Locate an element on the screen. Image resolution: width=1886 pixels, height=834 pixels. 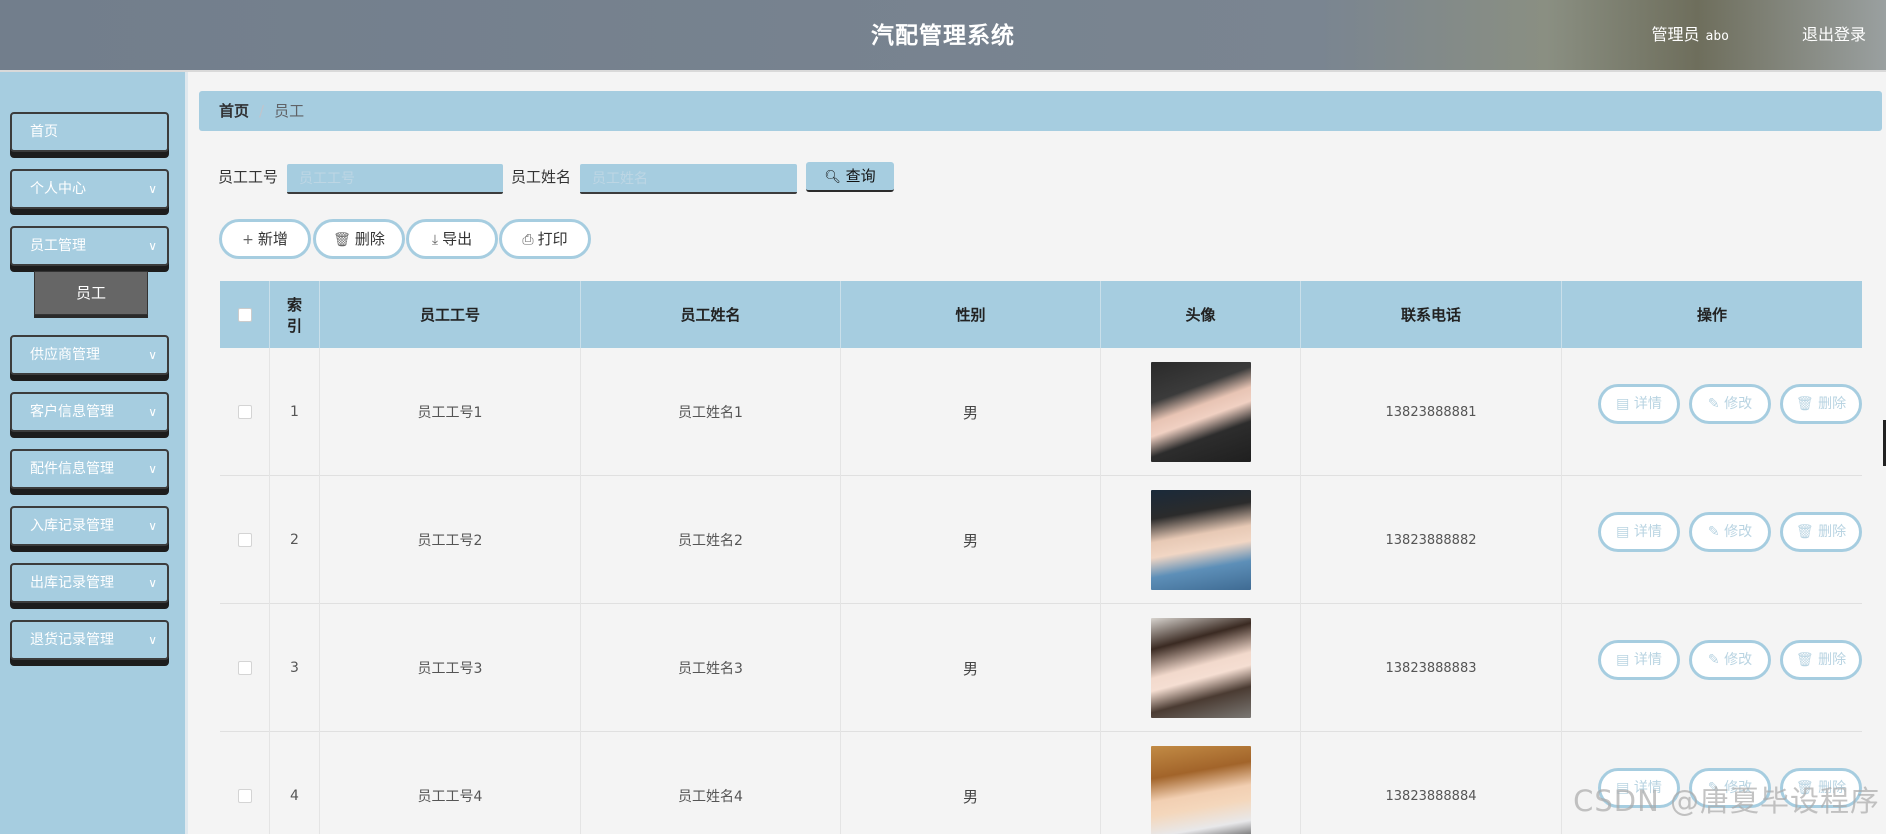
header-select-all is located at coordinates (245, 314).